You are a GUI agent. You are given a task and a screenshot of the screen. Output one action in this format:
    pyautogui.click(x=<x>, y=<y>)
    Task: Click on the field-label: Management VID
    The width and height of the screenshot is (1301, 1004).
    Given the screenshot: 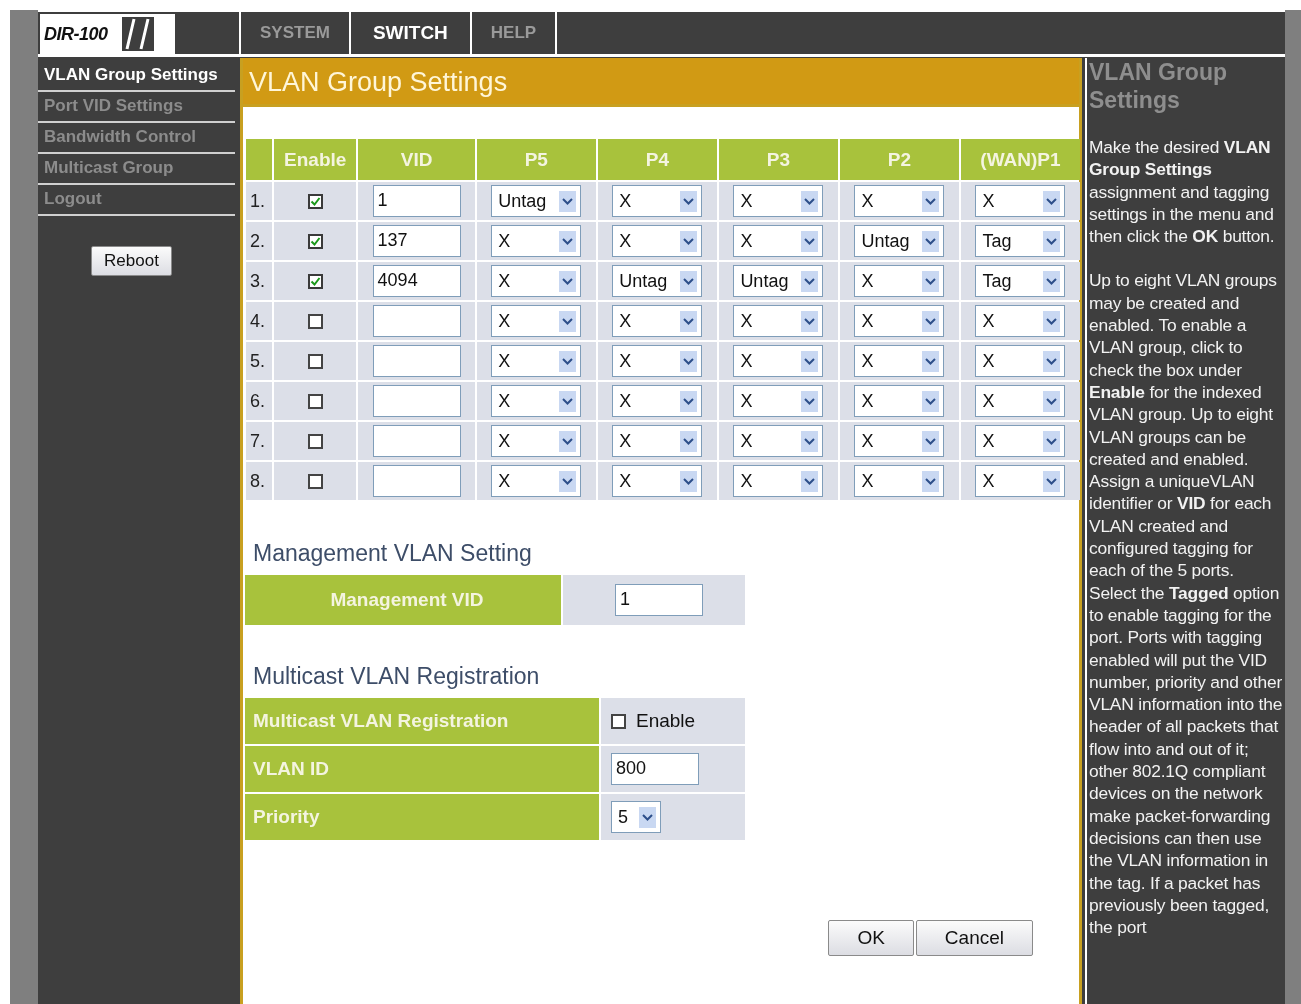 What is the action you would take?
    pyautogui.click(x=403, y=600)
    